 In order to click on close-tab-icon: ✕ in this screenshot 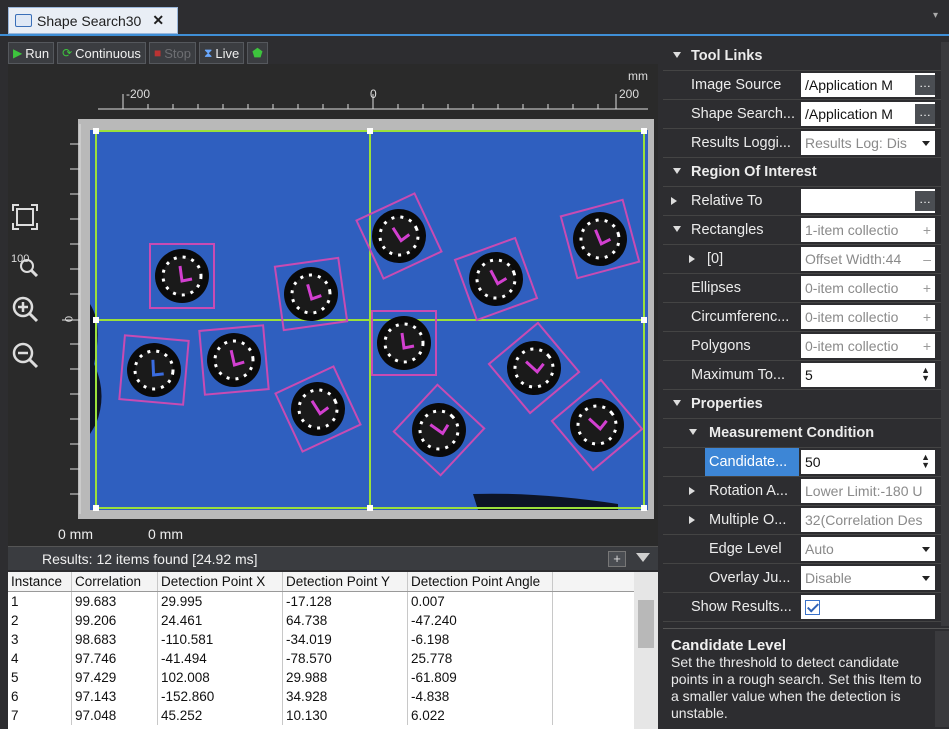, I will do `click(158, 20)`.